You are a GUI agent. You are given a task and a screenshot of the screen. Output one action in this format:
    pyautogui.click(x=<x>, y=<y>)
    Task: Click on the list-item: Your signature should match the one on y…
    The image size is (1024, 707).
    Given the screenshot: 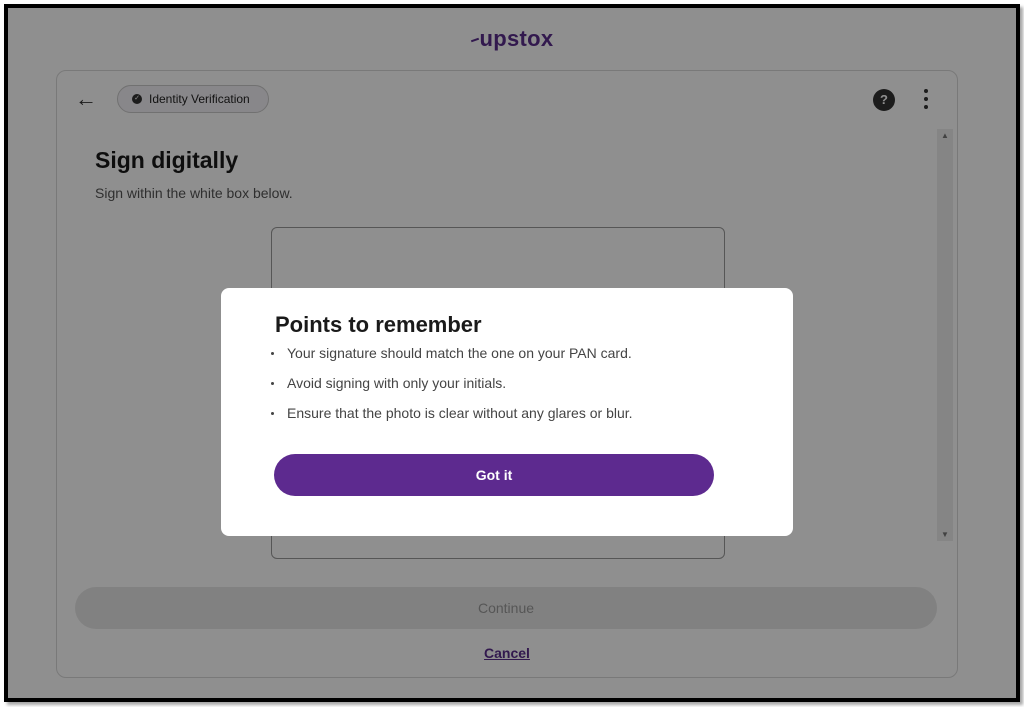 What is the action you would take?
    pyautogui.click(x=451, y=359)
    